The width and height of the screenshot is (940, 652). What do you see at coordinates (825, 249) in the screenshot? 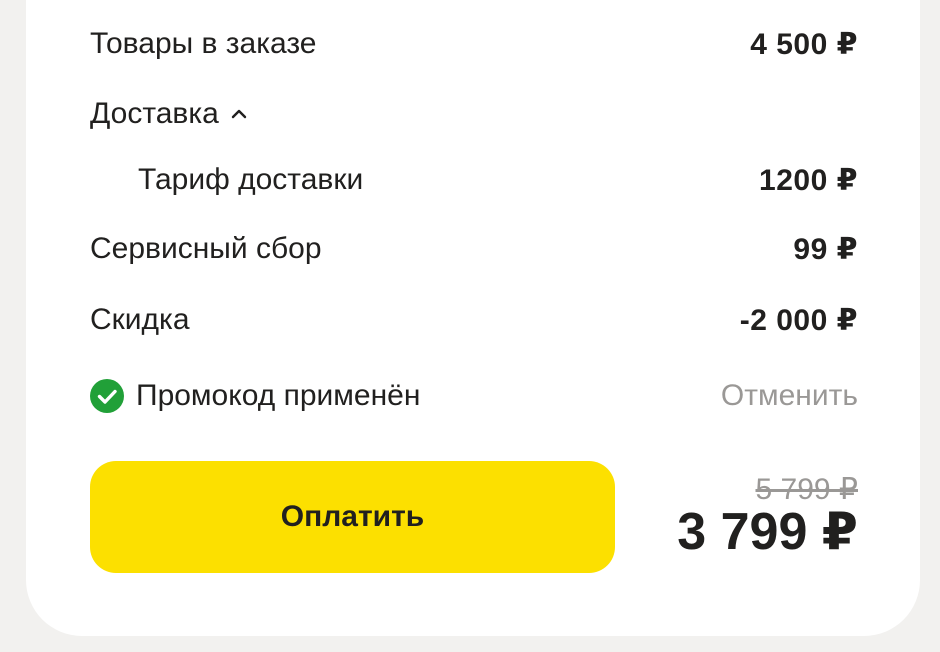
I see `service-fee-value: 99 ₽` at bounding box center [825, 249].